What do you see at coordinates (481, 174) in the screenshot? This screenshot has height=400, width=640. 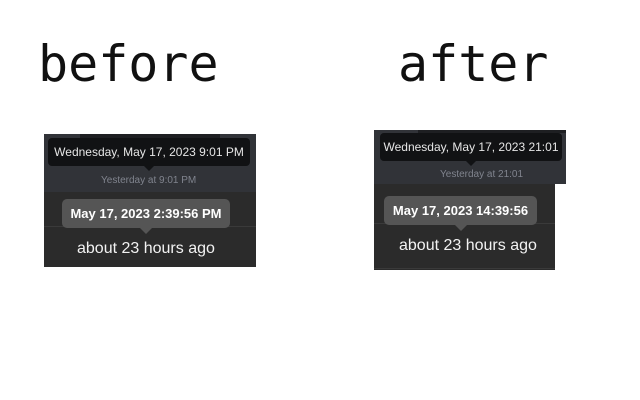 I see `after-timestamp-text: Yesterday at 21:01` at bounding box center [481, 174].